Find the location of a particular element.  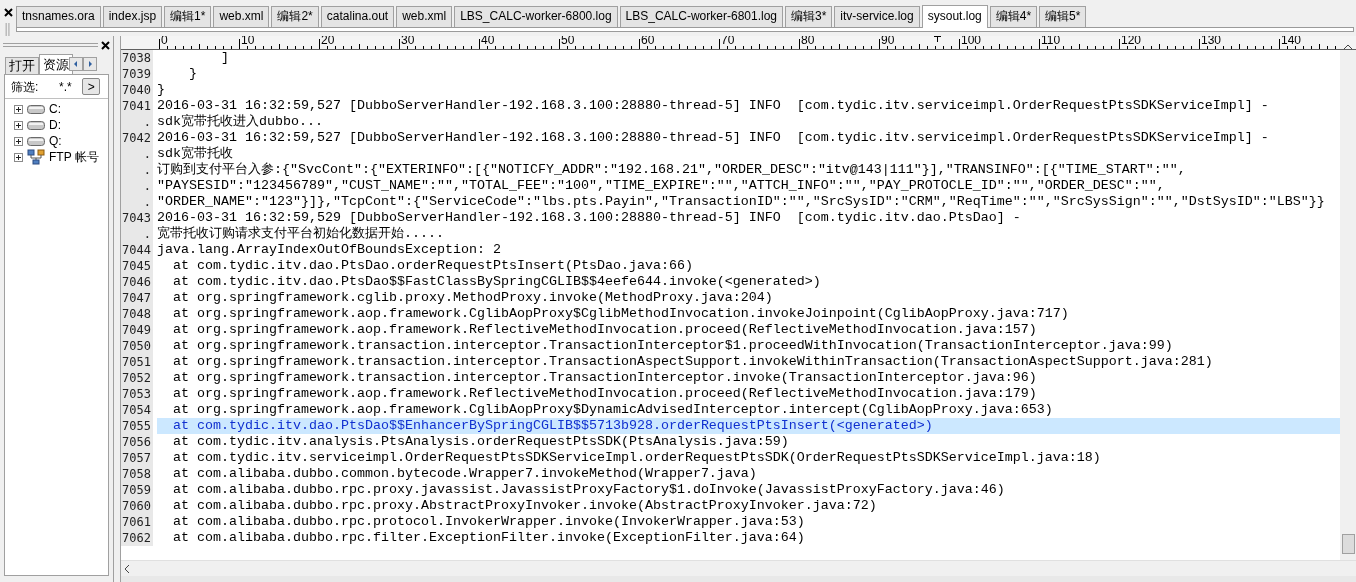

line-number: 7049 is located at coordinates (137, 330).